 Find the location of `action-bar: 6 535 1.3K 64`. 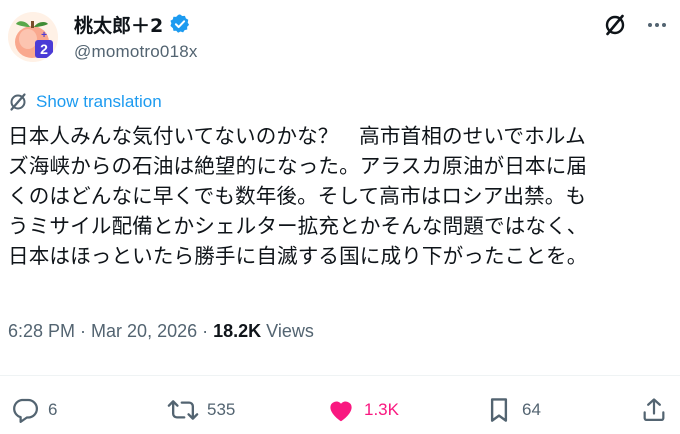

action-bar: 6 535 1.3K 64 is located at coordinates (340, 410).